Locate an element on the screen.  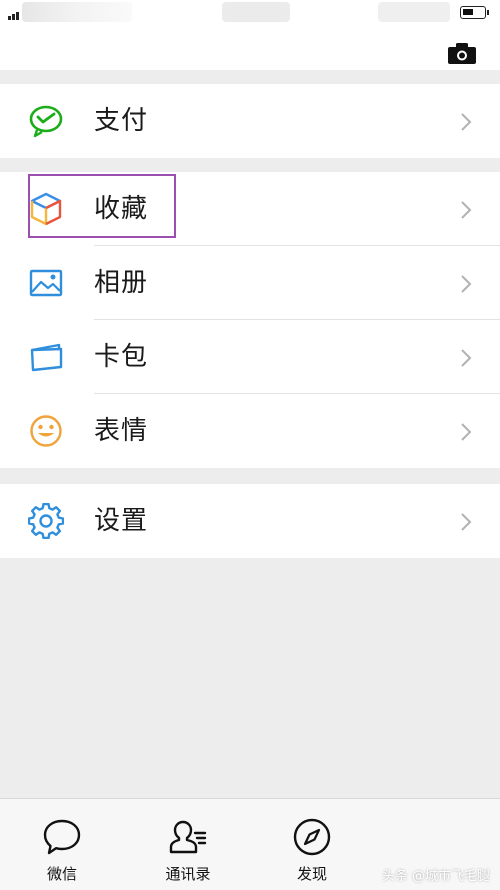
bottom-tab-bar: 微信 通讯录 发现 头条 @城市飞毛腿 is located at coordinates (250, 844).